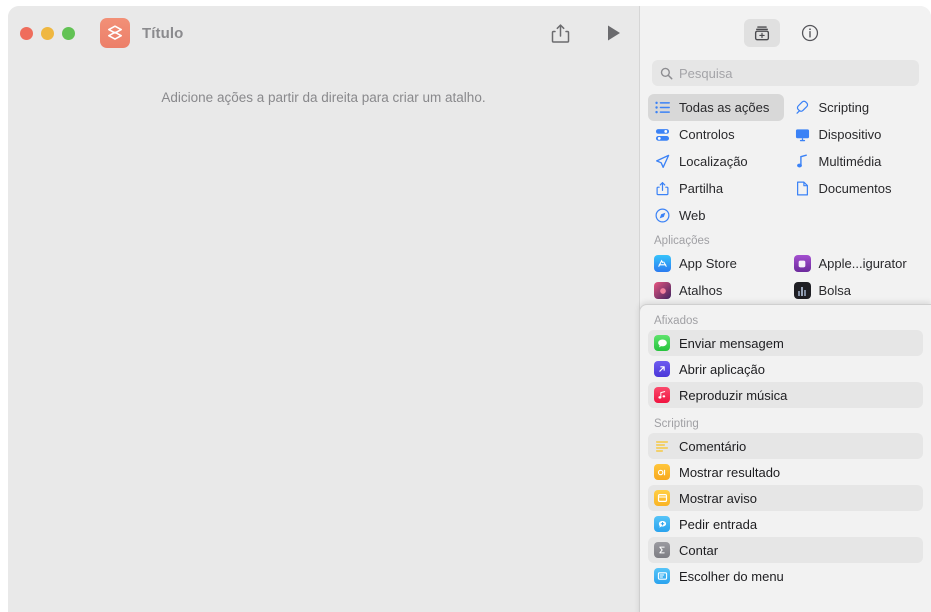 This screenshot has height=612, width=931. Describe the element at coordinates (701, 290) in the screenshot. I see `app-label: Atalhos` at that location.